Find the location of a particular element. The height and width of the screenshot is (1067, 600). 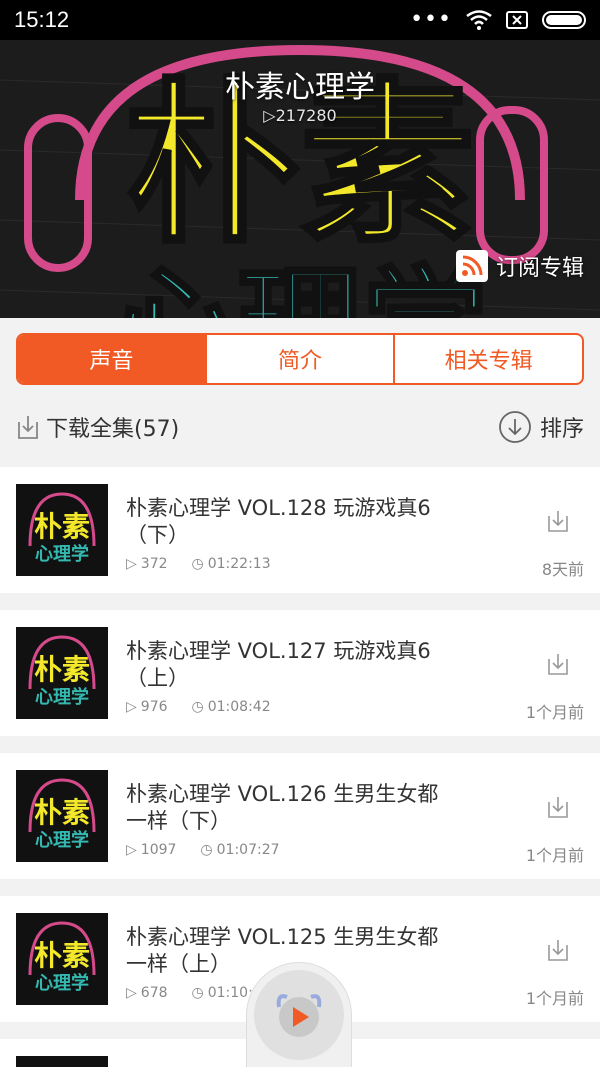

album-title: 朴素心理学 is located at coordinates (300, 87).